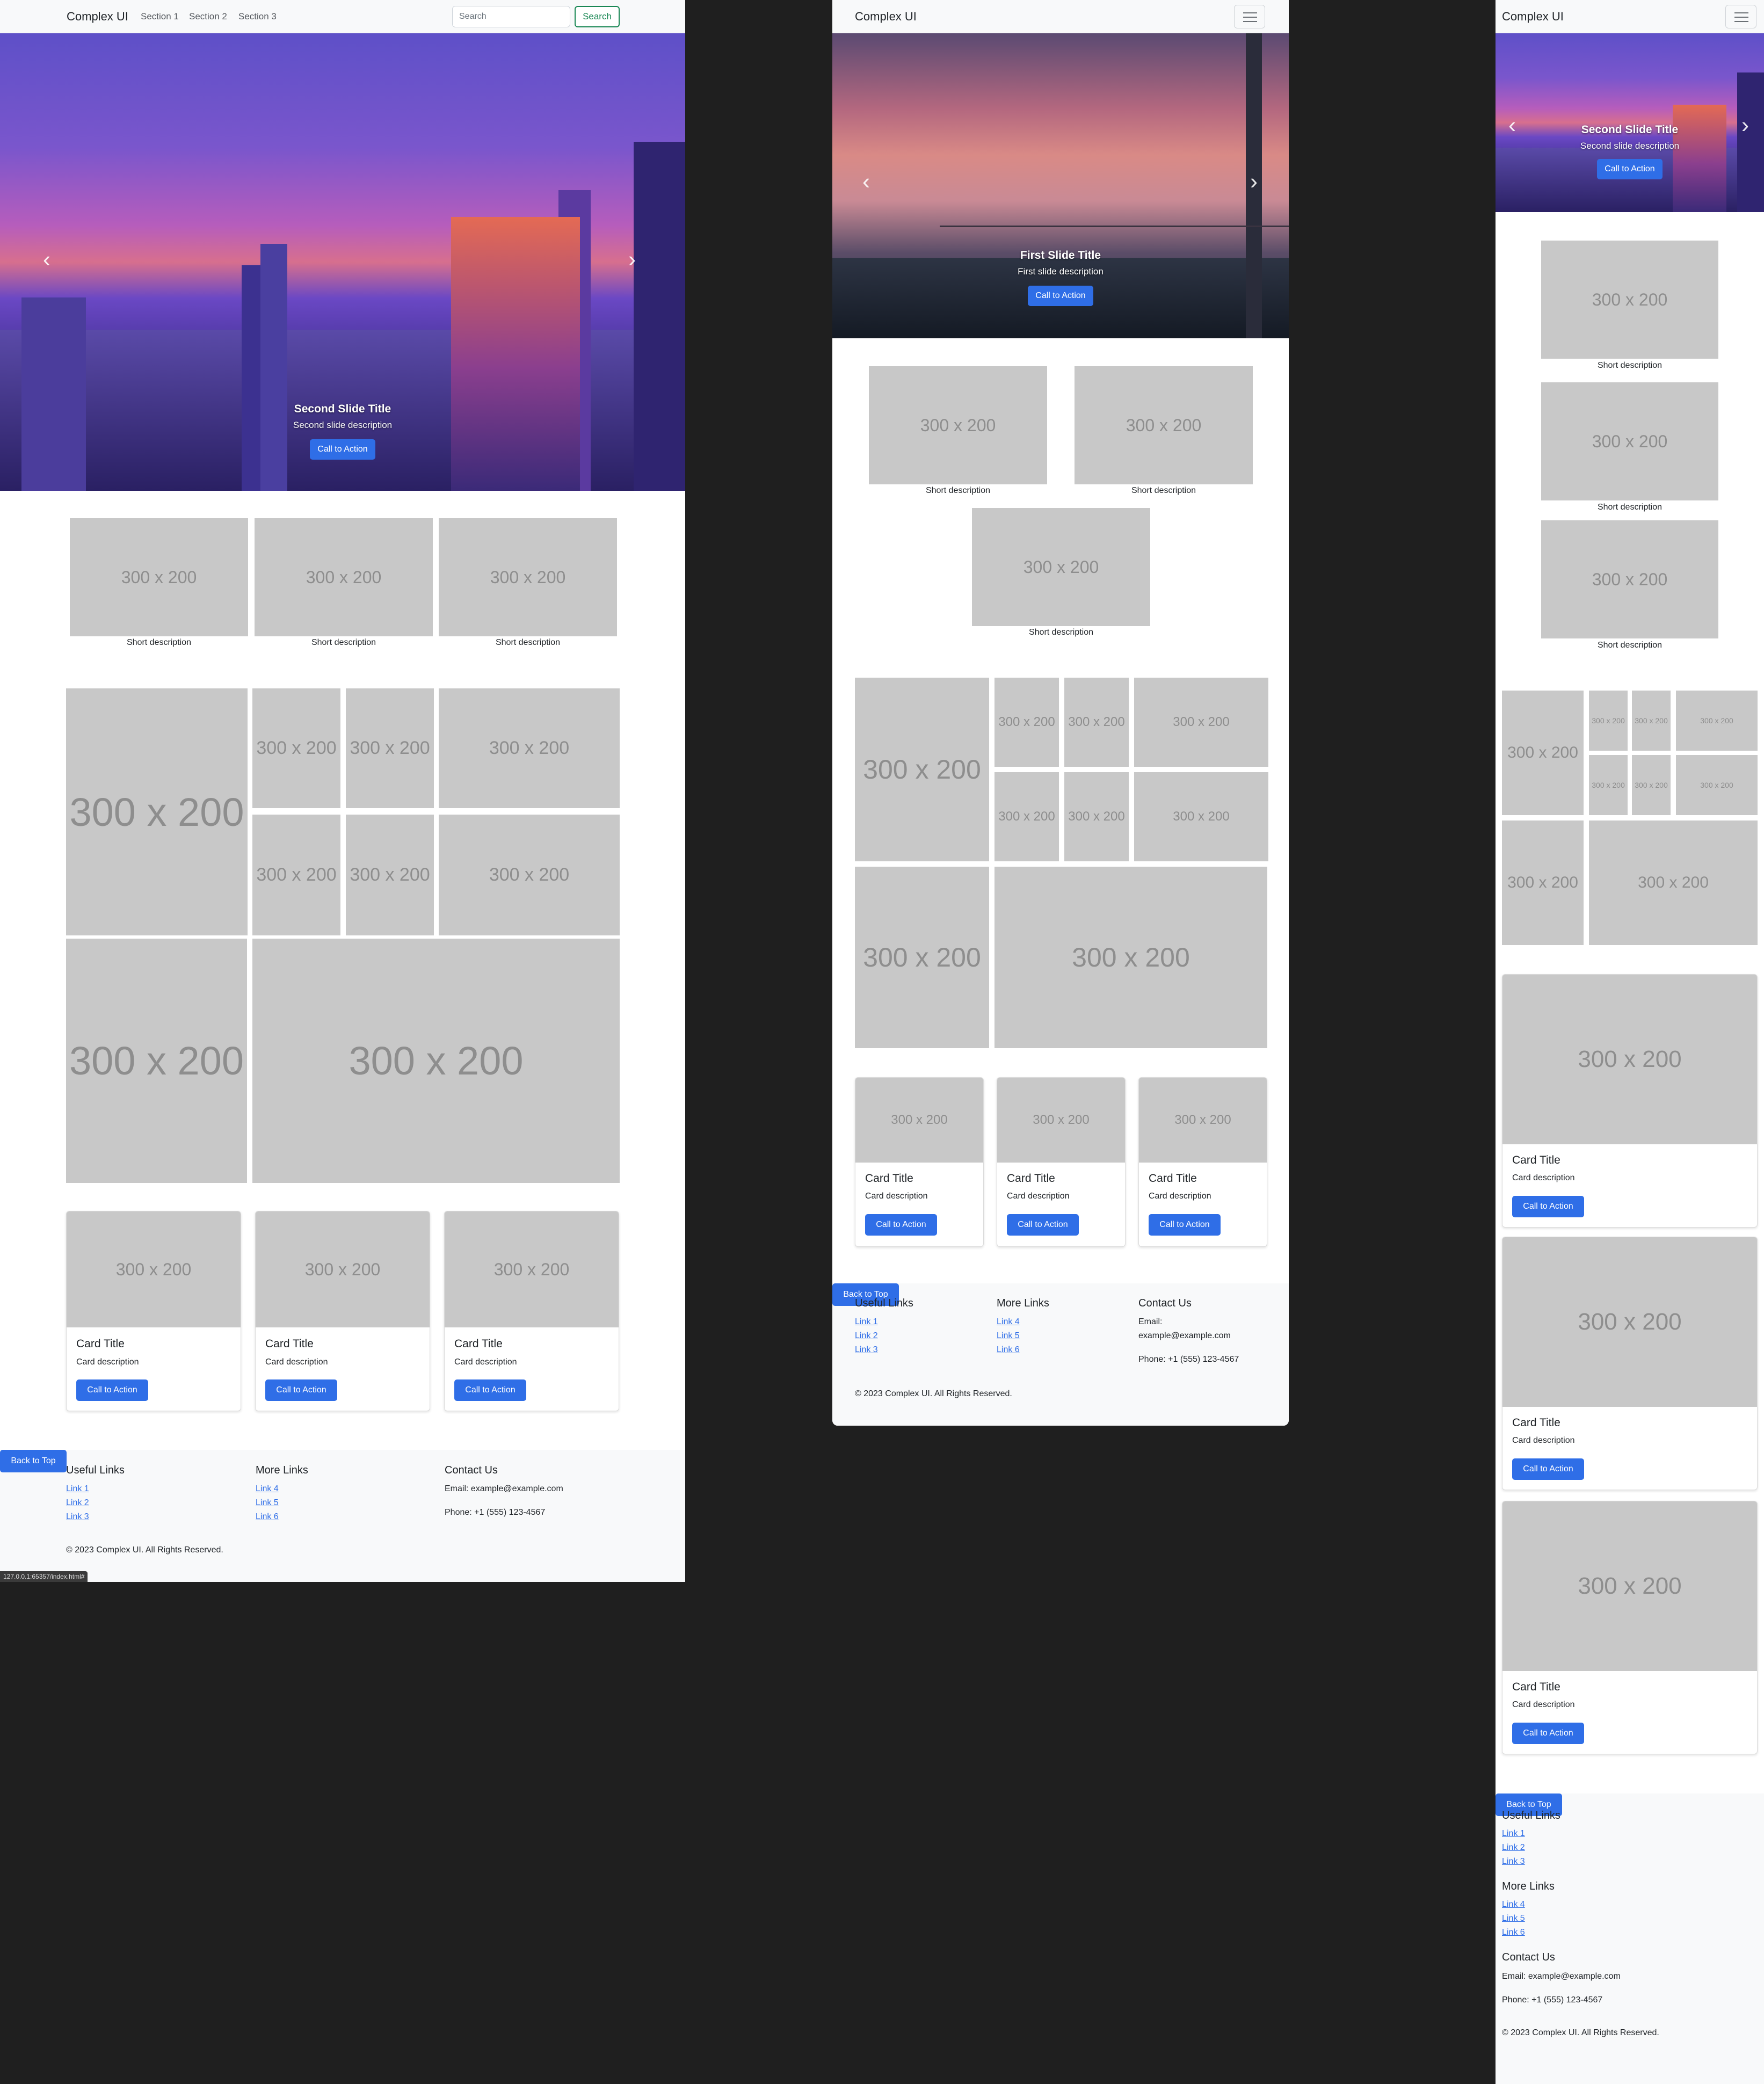 This screenshot has width=1764, height=2084. I want to click on contact-email: Email: example@example.com, so click(1562, 1976).